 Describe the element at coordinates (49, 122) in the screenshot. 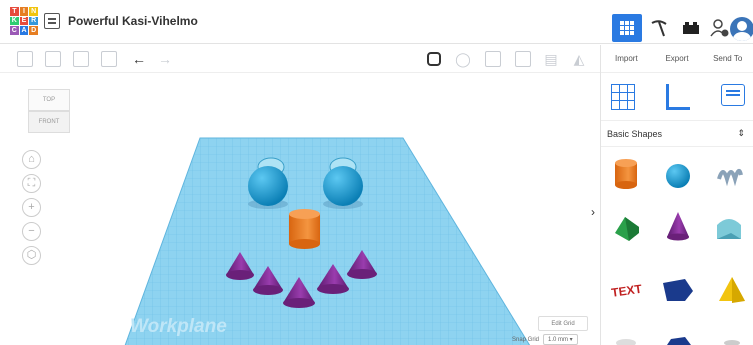

I see `view-cube-front: FRONT` at that location.